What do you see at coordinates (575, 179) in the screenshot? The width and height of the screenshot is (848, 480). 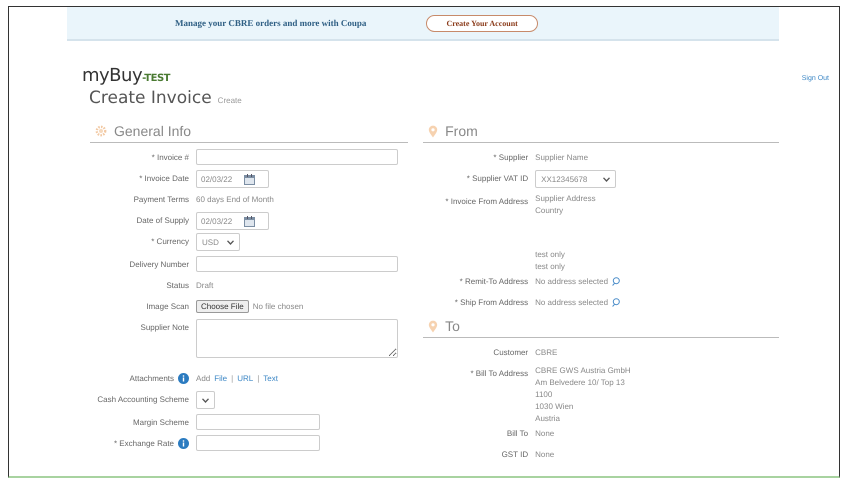 I see `select-dropdown: XX12345678` at bounding box center [575, 179].